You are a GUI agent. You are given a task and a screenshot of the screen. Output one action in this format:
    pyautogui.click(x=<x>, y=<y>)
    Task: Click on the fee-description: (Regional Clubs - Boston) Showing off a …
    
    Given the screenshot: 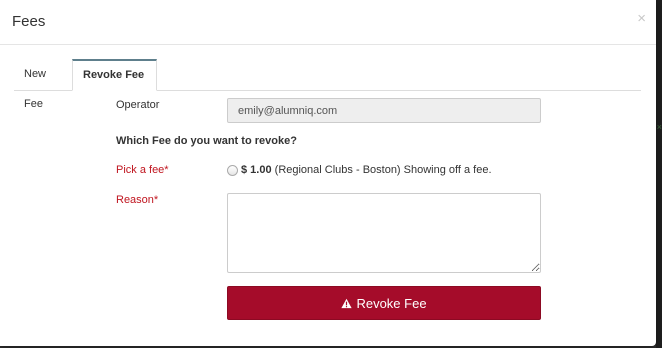 What is the action you would take?
    pyautogui.click(x=381, y=170)
    